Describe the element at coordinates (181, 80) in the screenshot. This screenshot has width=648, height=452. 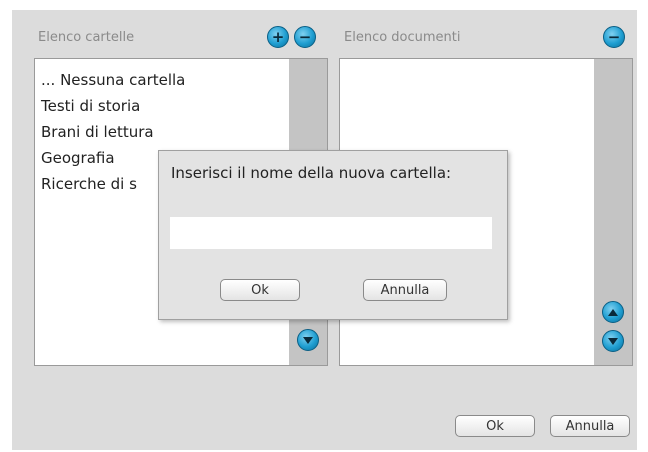
I see `list-item: ... Nessuna cartella` at that location.